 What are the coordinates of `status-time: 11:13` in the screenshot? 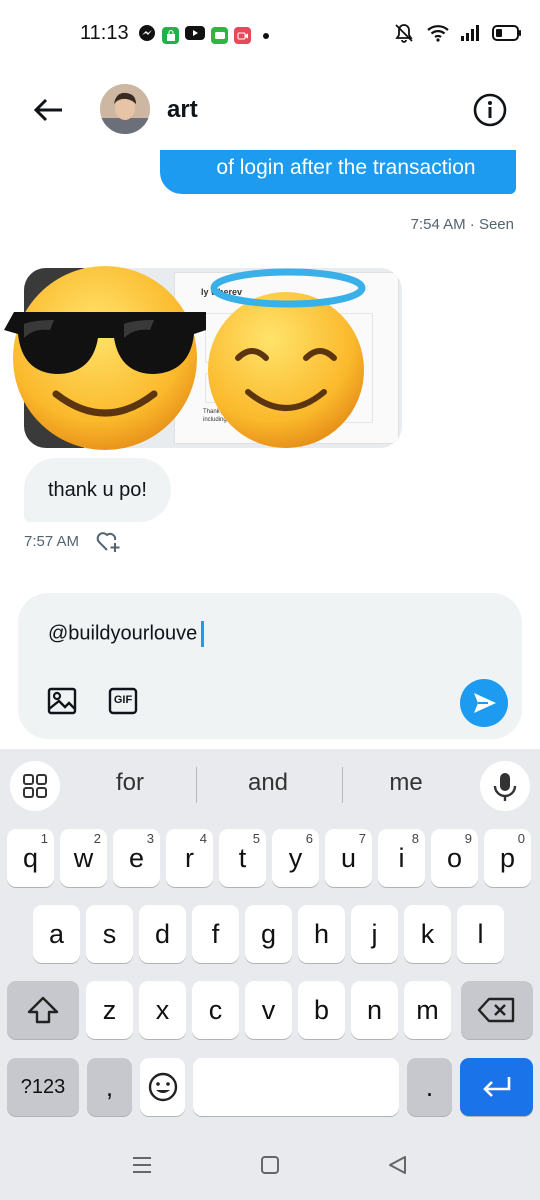 It's located at (104, 33).